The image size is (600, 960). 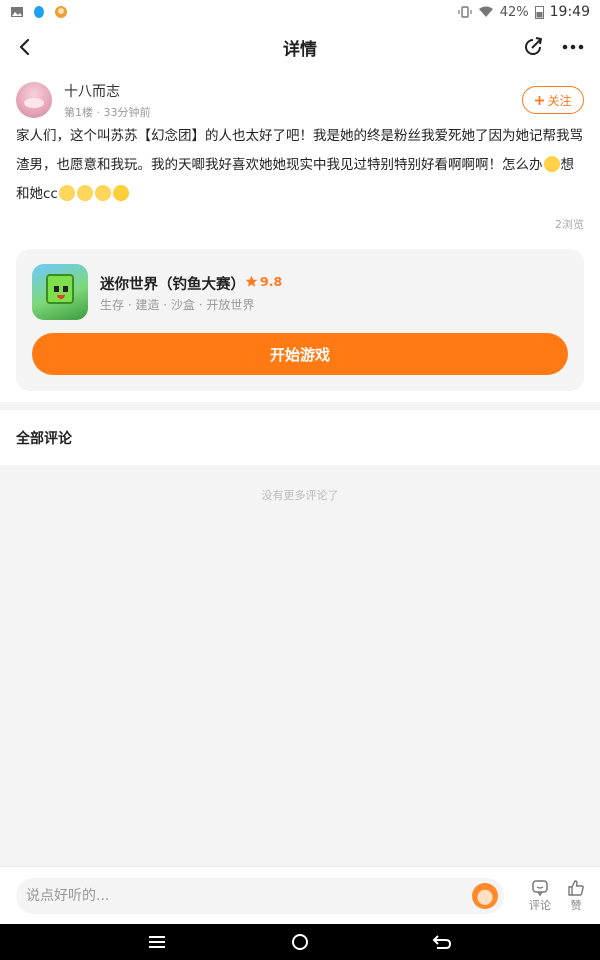 I want to click on plus-icon, so click(x=540, y=100).